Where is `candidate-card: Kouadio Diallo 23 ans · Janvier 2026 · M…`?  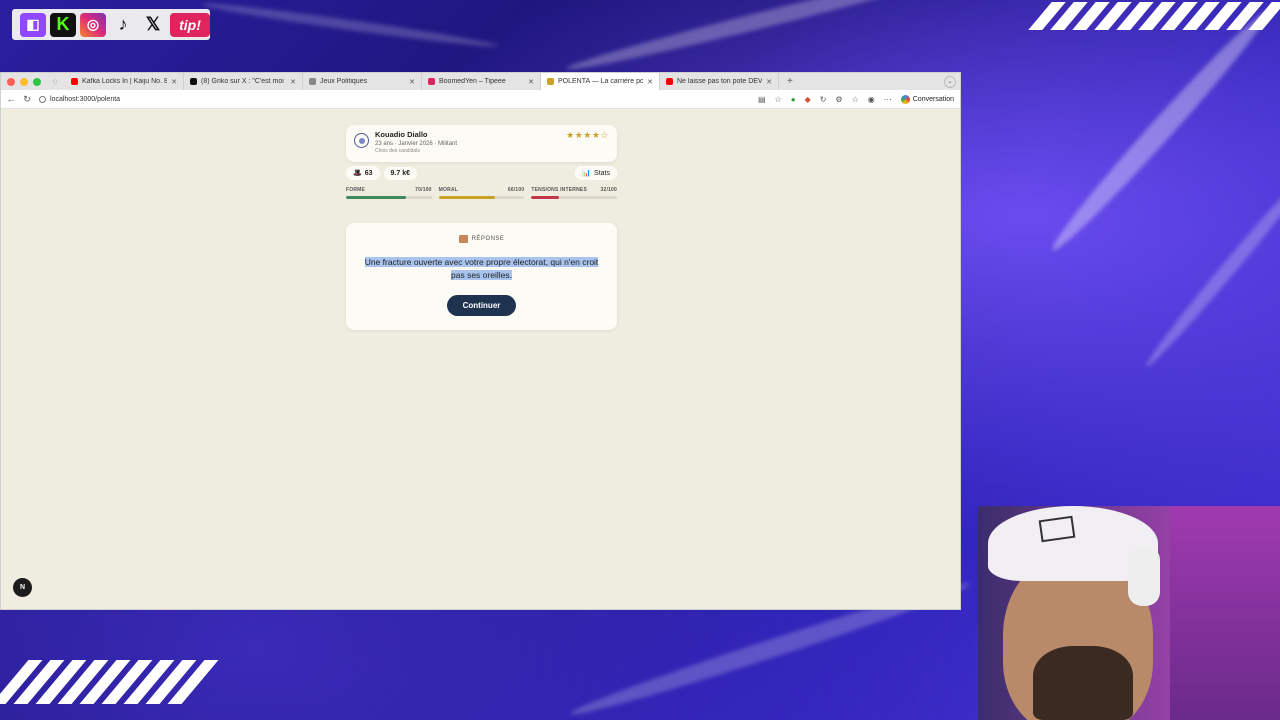 candidate-card: Kouadio Diallo 23 ans · Janvier 2026 · M… is located at coordinates (481, 143).